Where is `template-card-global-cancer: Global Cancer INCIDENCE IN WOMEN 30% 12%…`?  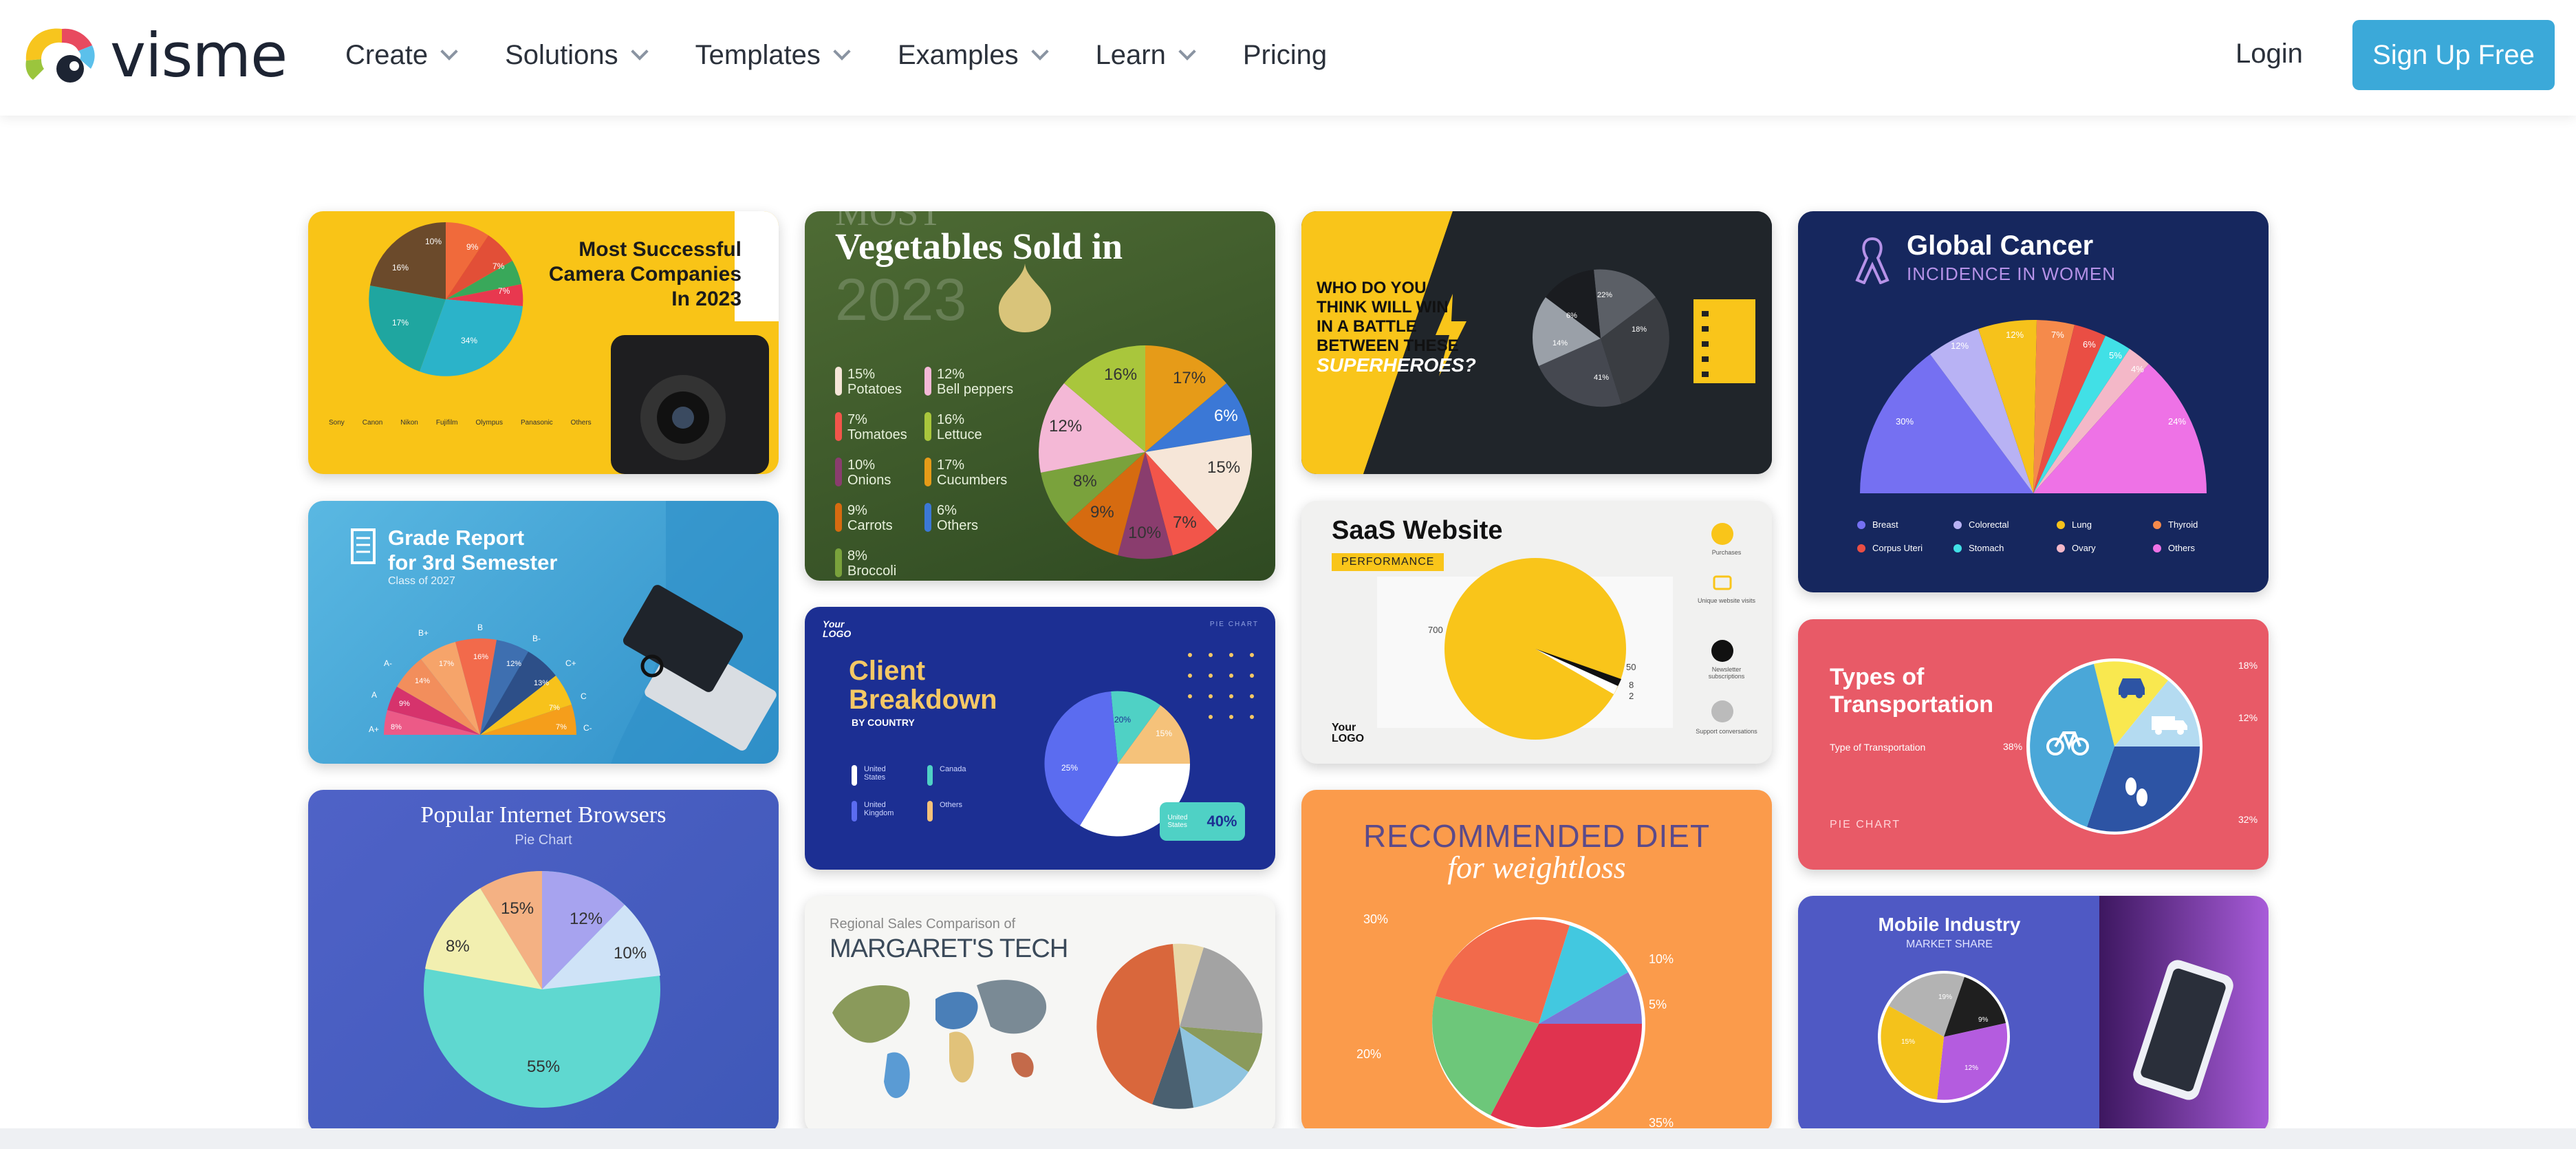 template-card-global-cancer: Global Cancer INCIDENCE IN WOMEN 30% 12%… is located at coordinates (2033, 401).